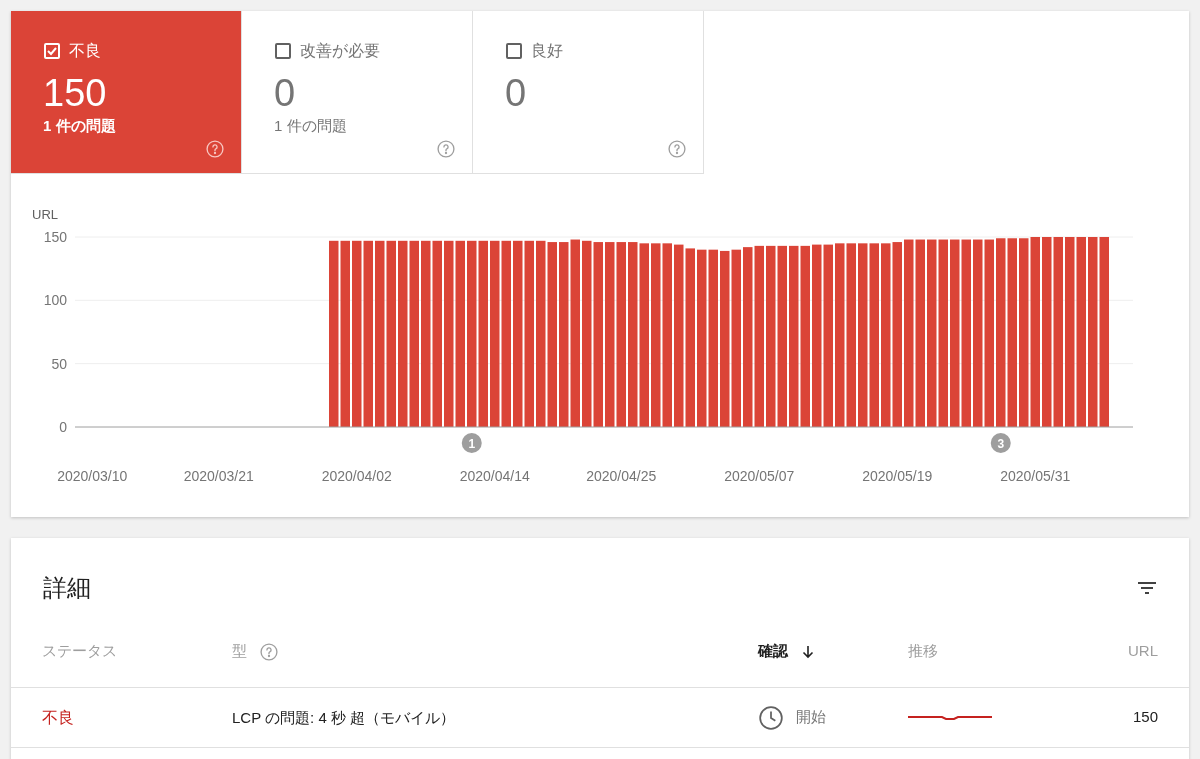  I want to click on x-tick-label: 2020/05/31, so click(1035, 476).